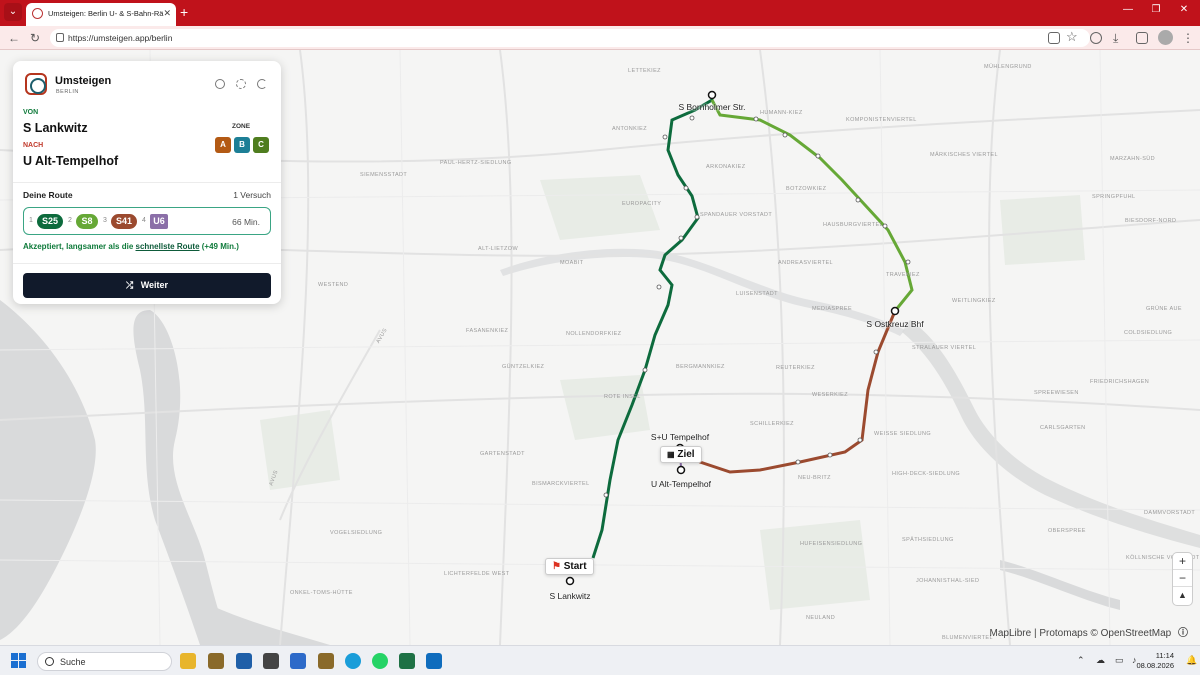 Image resolution: width=1200 pixels, height=675 pixels. What do you see at coordinates (105, 220) in the screenshot?
I see `segment-number: 3` at bounding box center [105, 220].